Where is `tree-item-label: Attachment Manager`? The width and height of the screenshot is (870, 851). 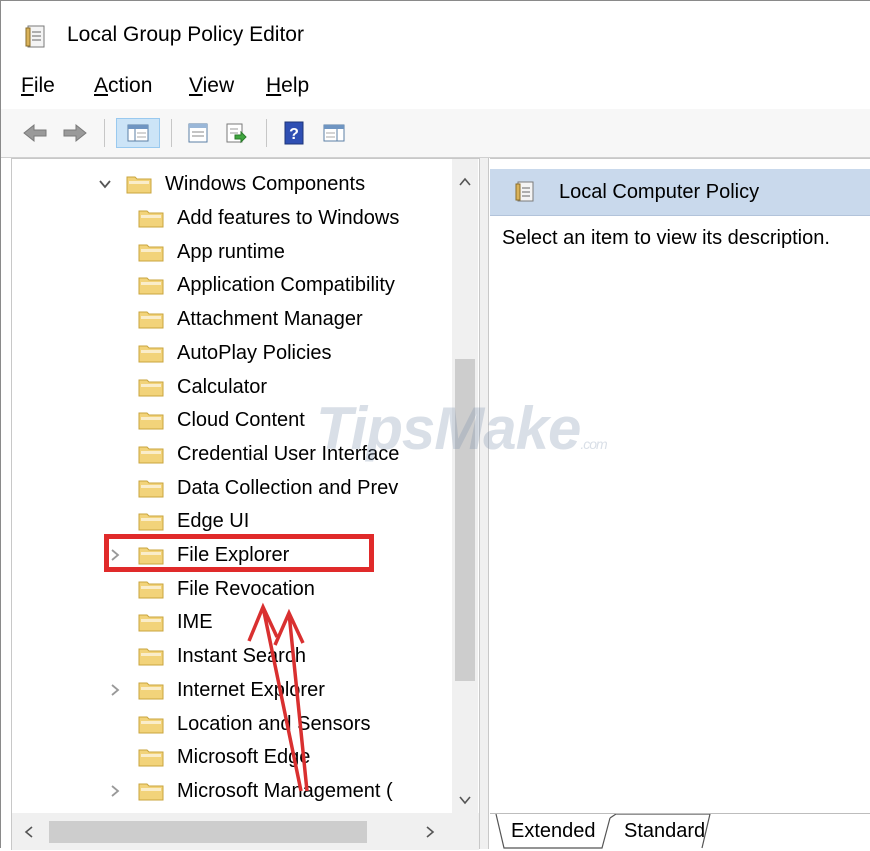
tree-item-label: Attachment Manager is located at coordinates (270, 318).